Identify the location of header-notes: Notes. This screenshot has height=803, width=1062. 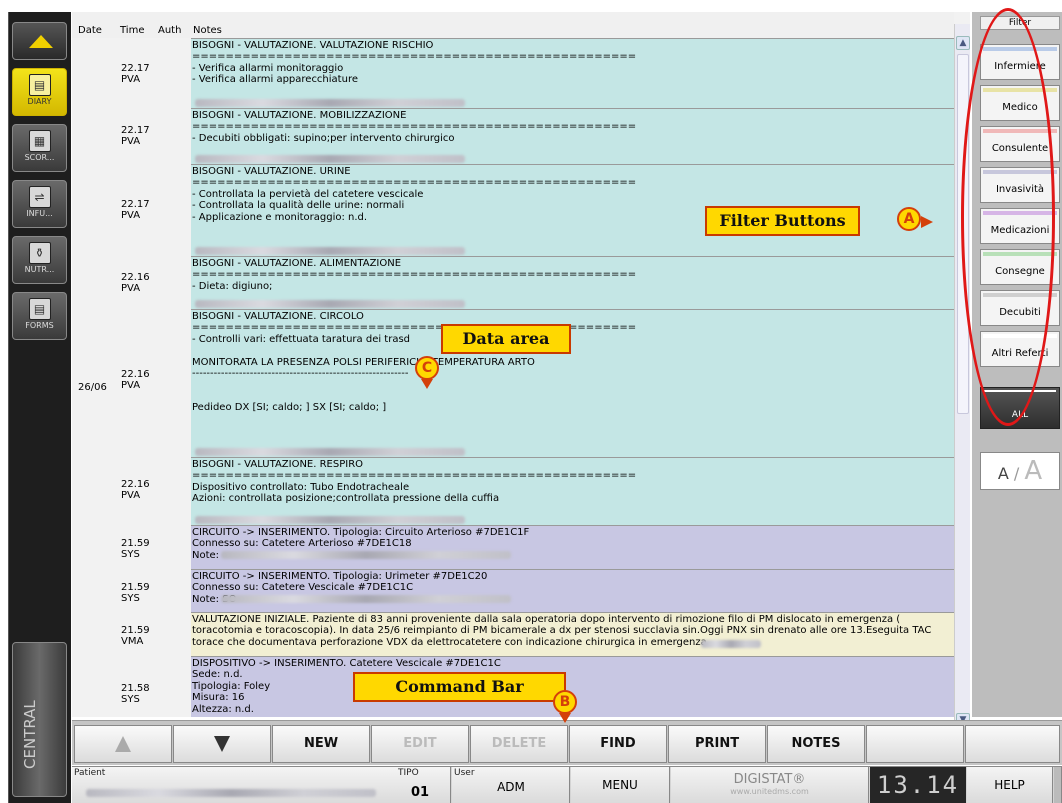
(207, 30).